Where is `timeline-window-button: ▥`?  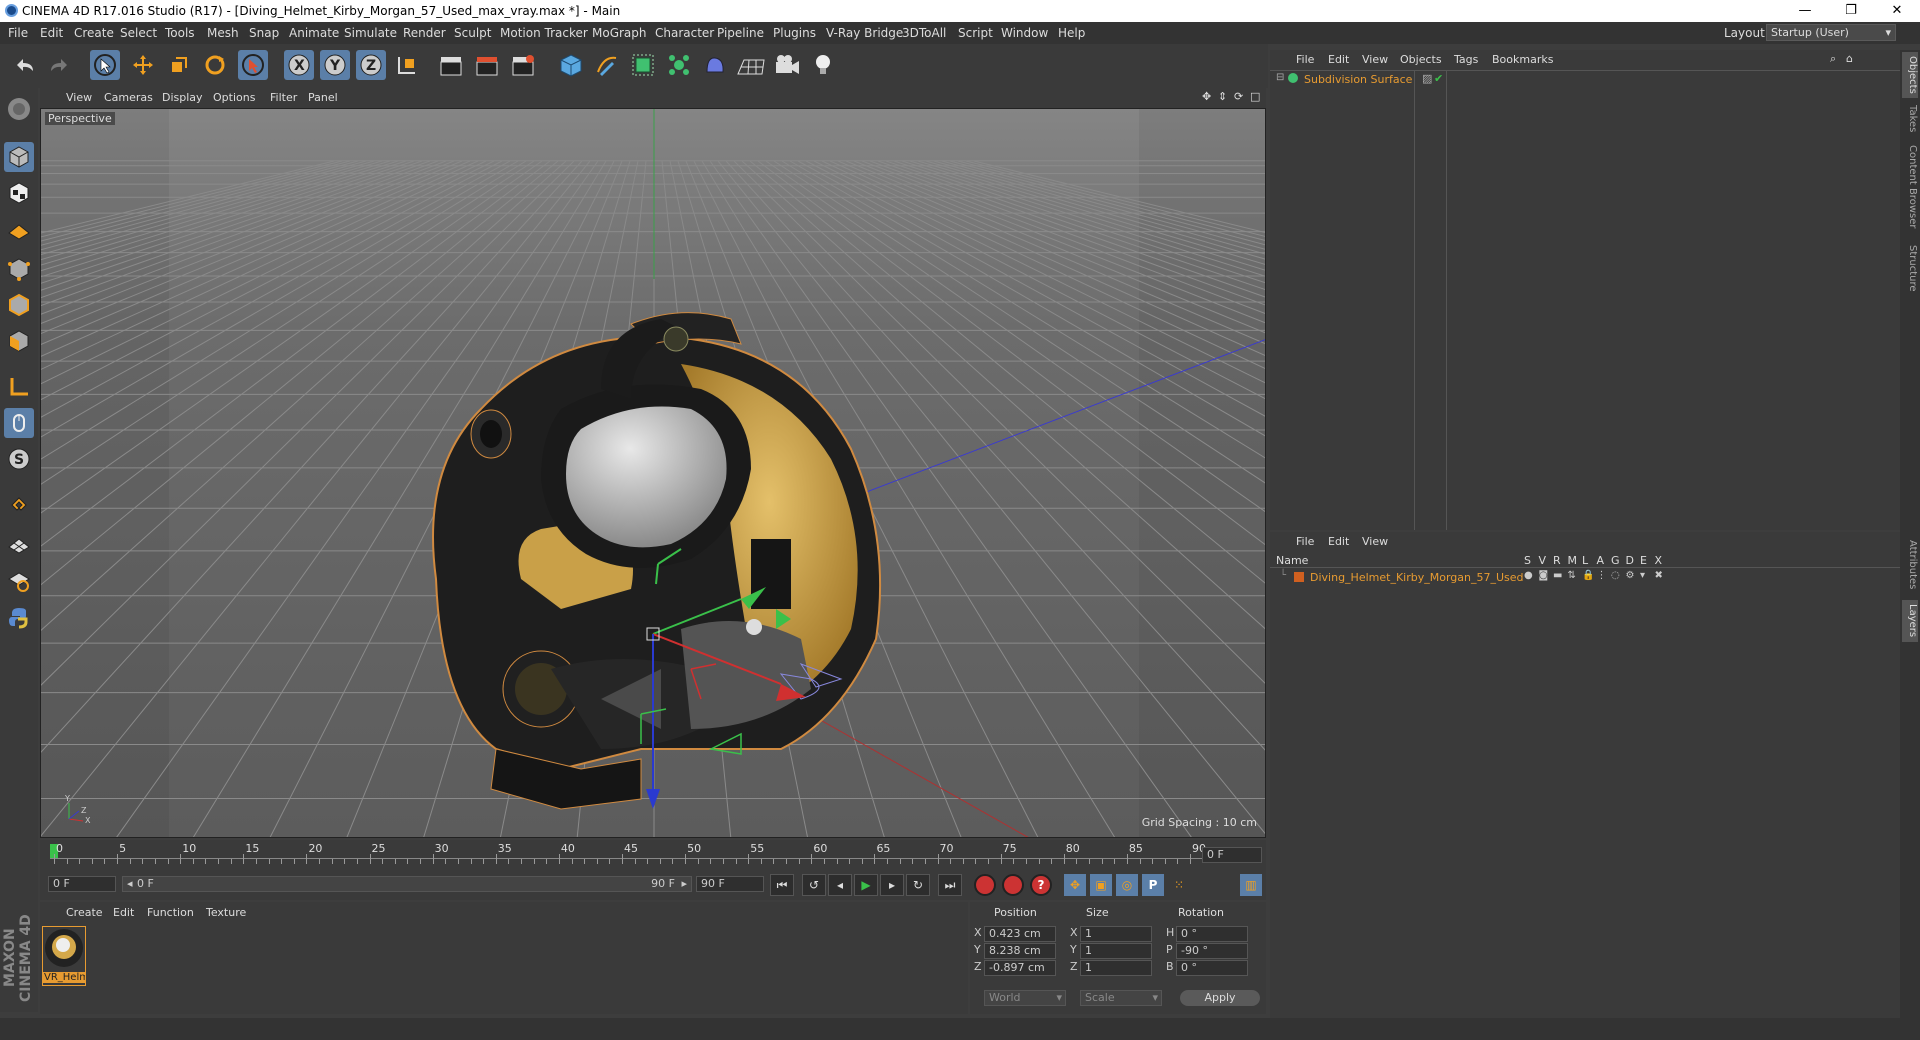
timeline-window-button: ▥ is located at coordinates (1251, 885).